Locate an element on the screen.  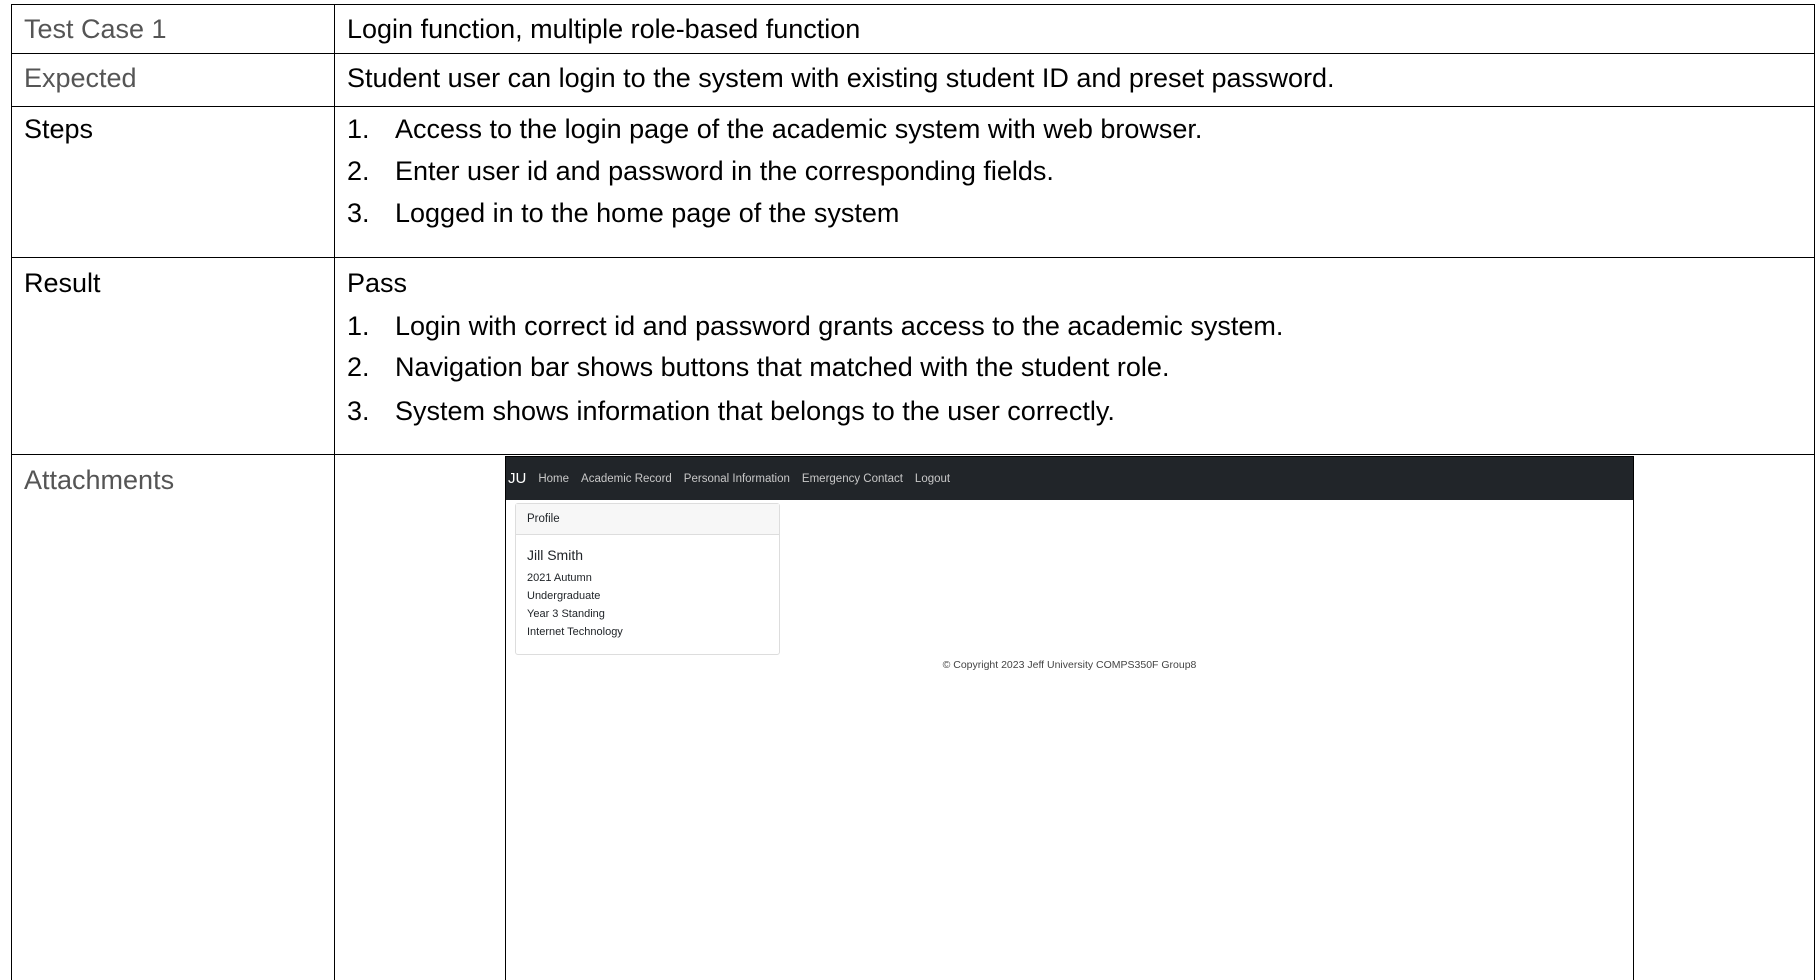
nav-link-personal-information: Personal Information is located at coordinates (737, 479).